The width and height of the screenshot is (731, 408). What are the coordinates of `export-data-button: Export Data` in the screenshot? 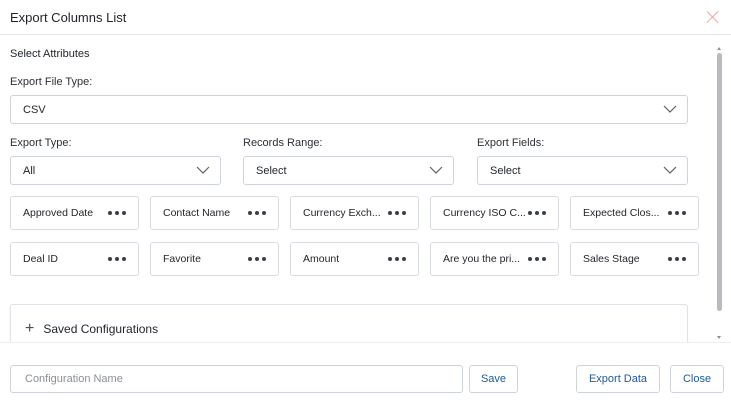 It's located at (618, 379).